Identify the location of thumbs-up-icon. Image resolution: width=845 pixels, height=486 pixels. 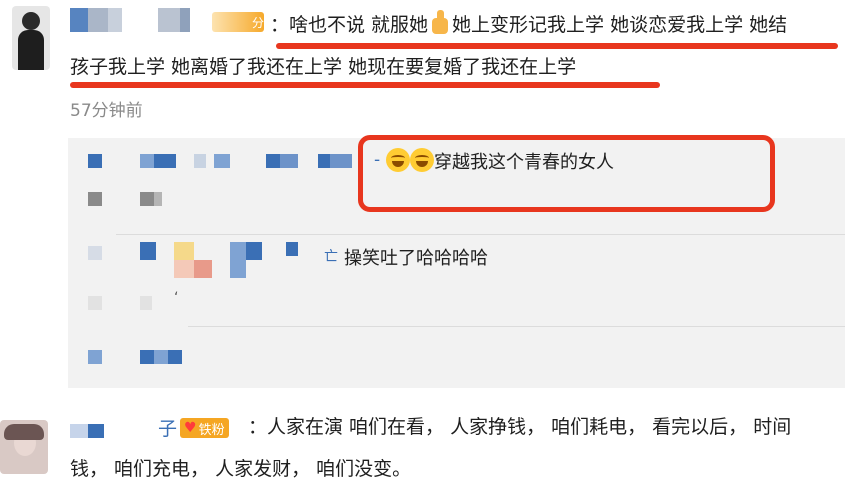
(440, 23).